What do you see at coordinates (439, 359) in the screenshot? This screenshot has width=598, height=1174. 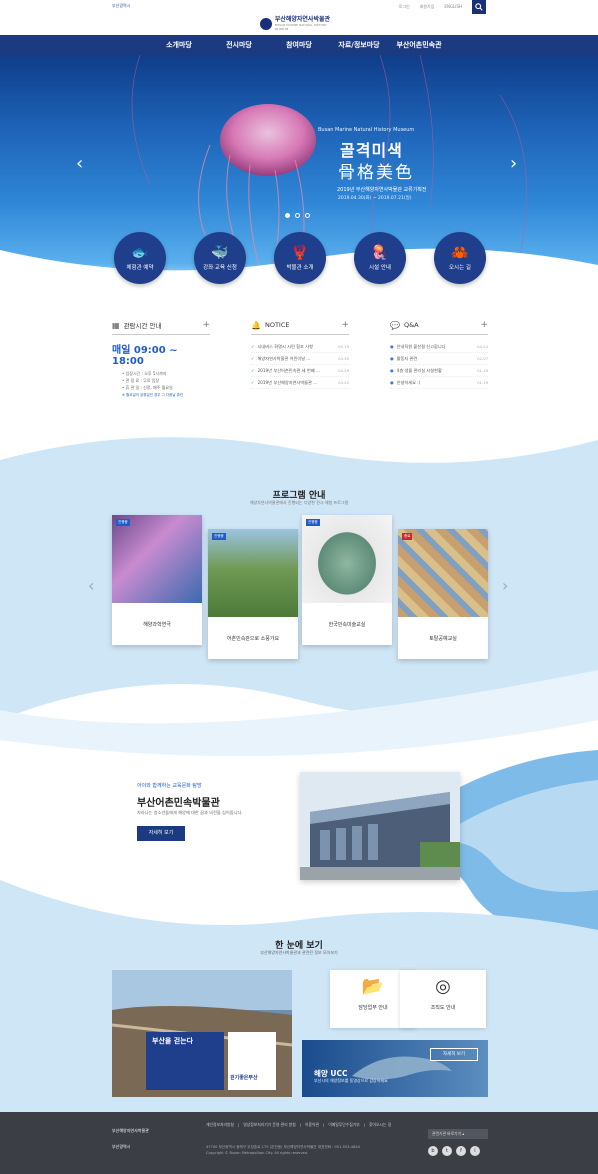 I see `list-item: ● 활동지 관련 02.07` at bounding box center [439, 359].